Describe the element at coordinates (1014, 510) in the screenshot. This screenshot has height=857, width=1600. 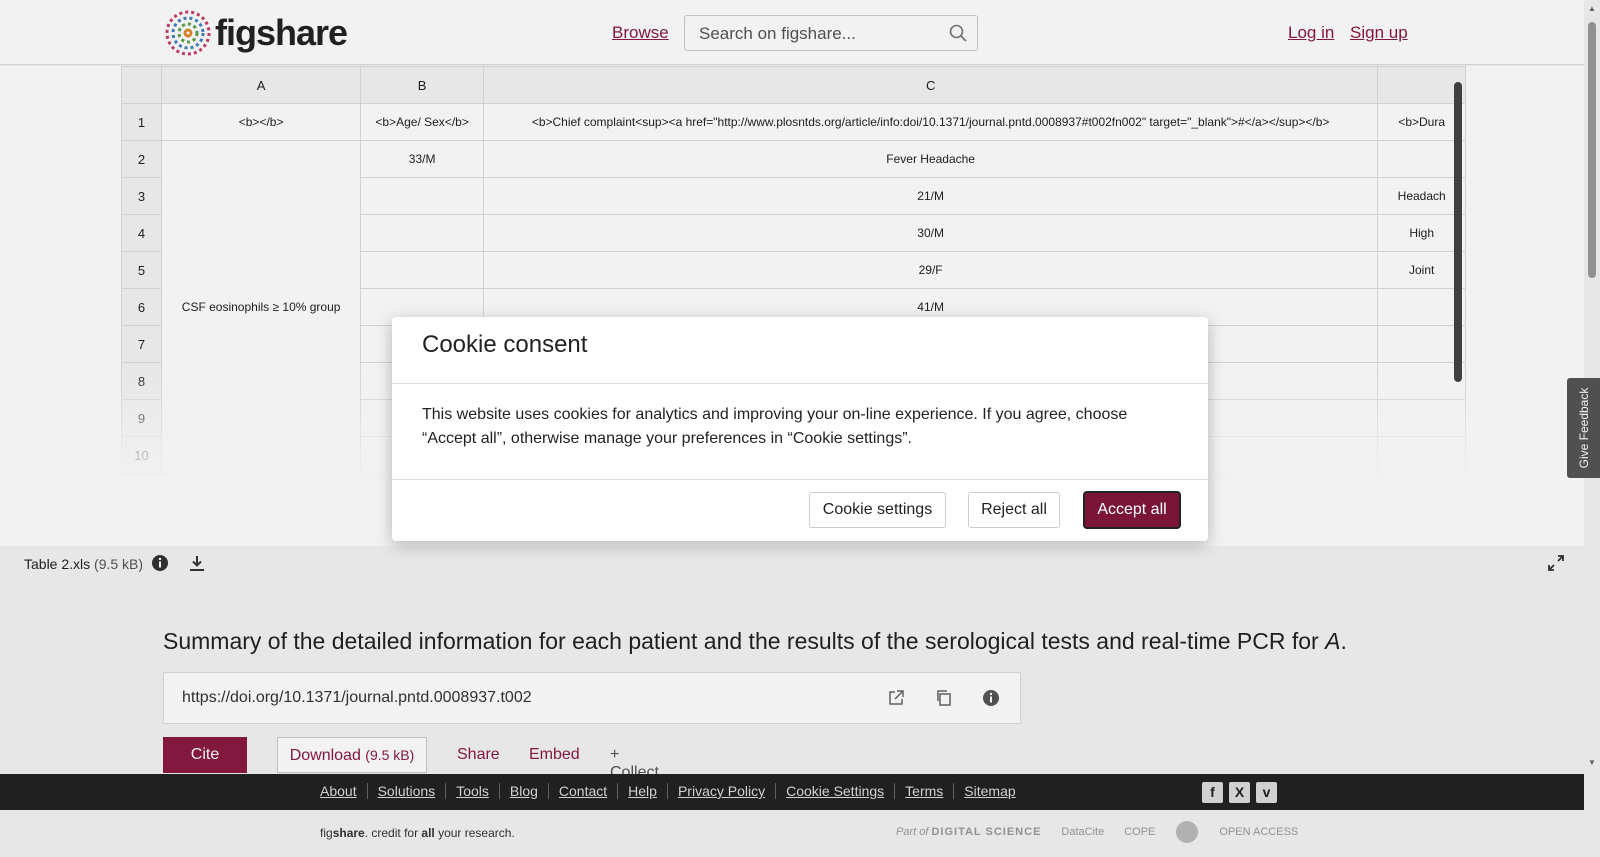
I see `reject-all-button: Reject all` at that location.